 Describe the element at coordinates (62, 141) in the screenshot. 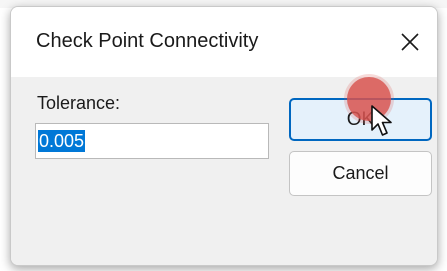

I see `tolerance-value-selected: 0.005` at that location.